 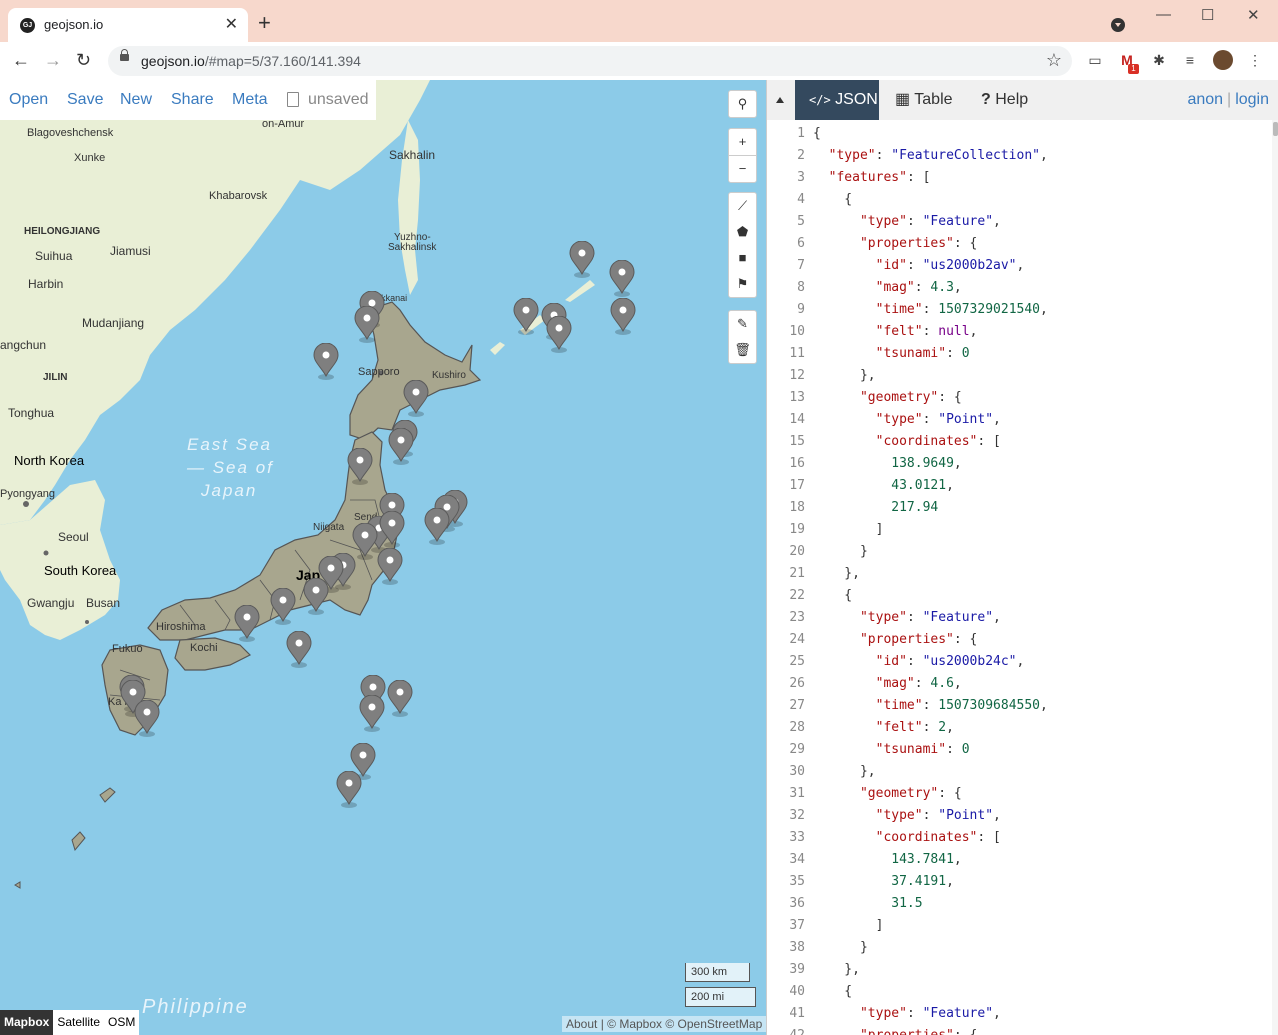 I want to click on tab-json: </> JSON, so click(x=837, y=100).